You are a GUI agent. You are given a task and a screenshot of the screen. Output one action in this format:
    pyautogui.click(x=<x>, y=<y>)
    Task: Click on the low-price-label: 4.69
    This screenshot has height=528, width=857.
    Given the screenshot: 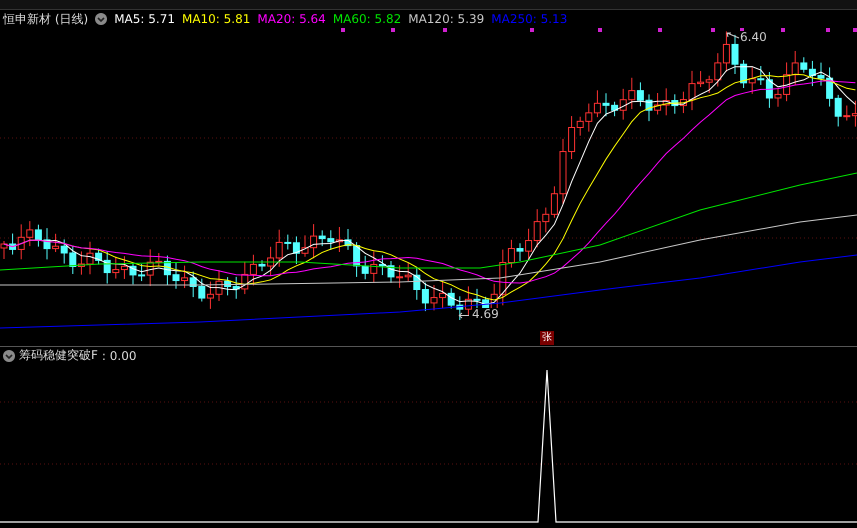 What is the action you would take?
    pyautogui.click(x=485, y=314)
    